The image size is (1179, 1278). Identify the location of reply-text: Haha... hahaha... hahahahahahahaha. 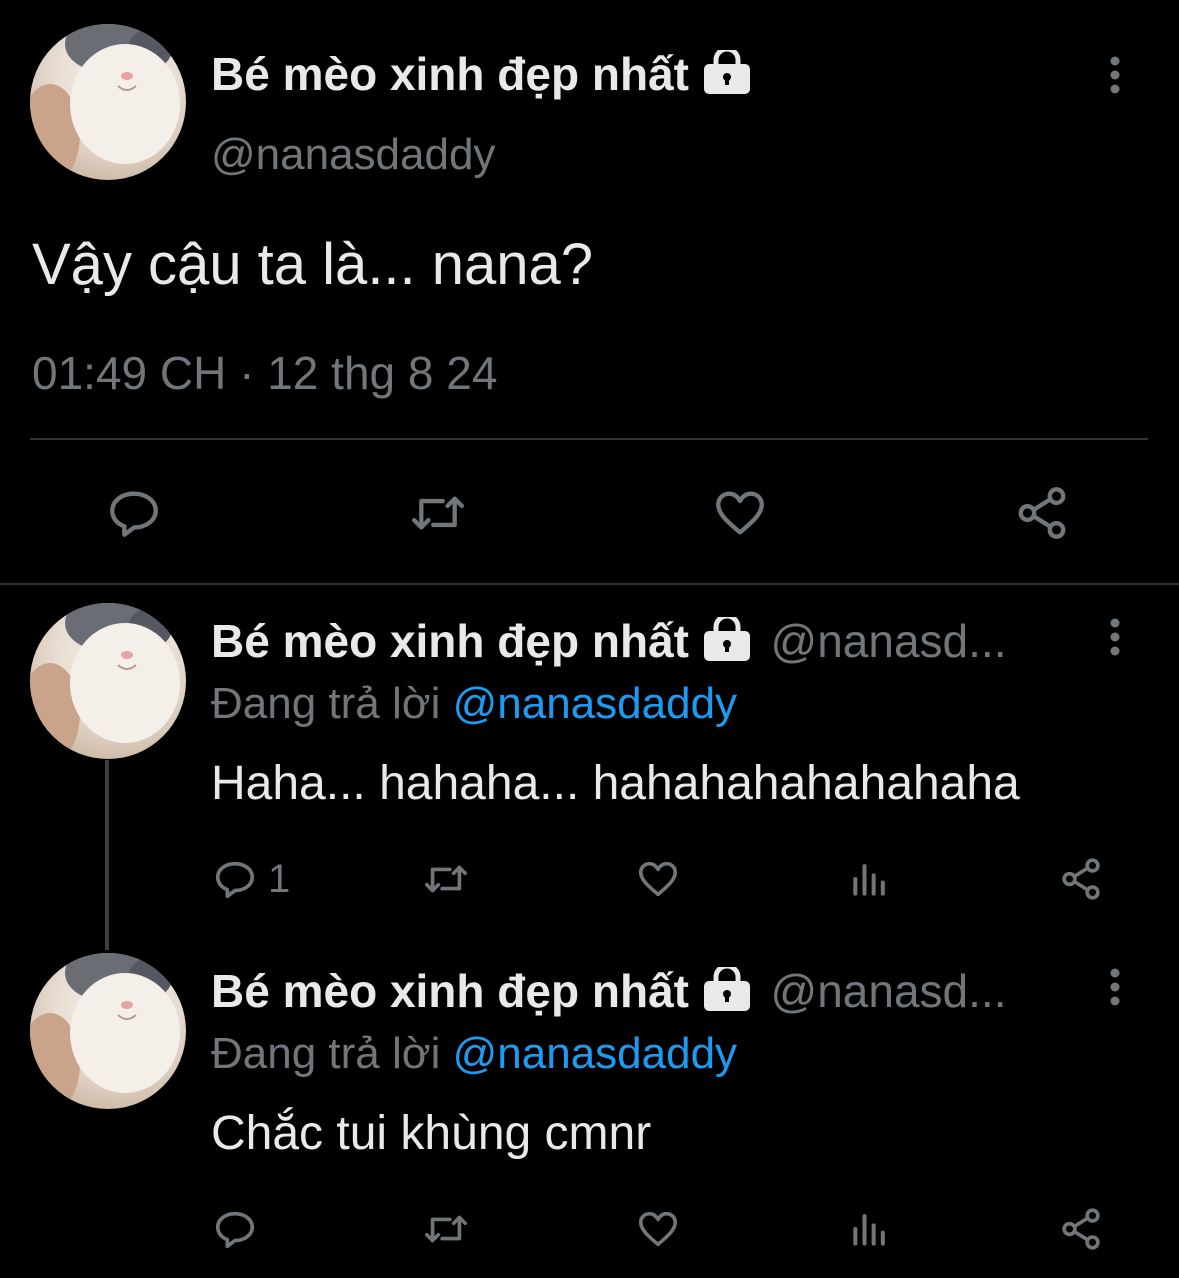
(615, 783).